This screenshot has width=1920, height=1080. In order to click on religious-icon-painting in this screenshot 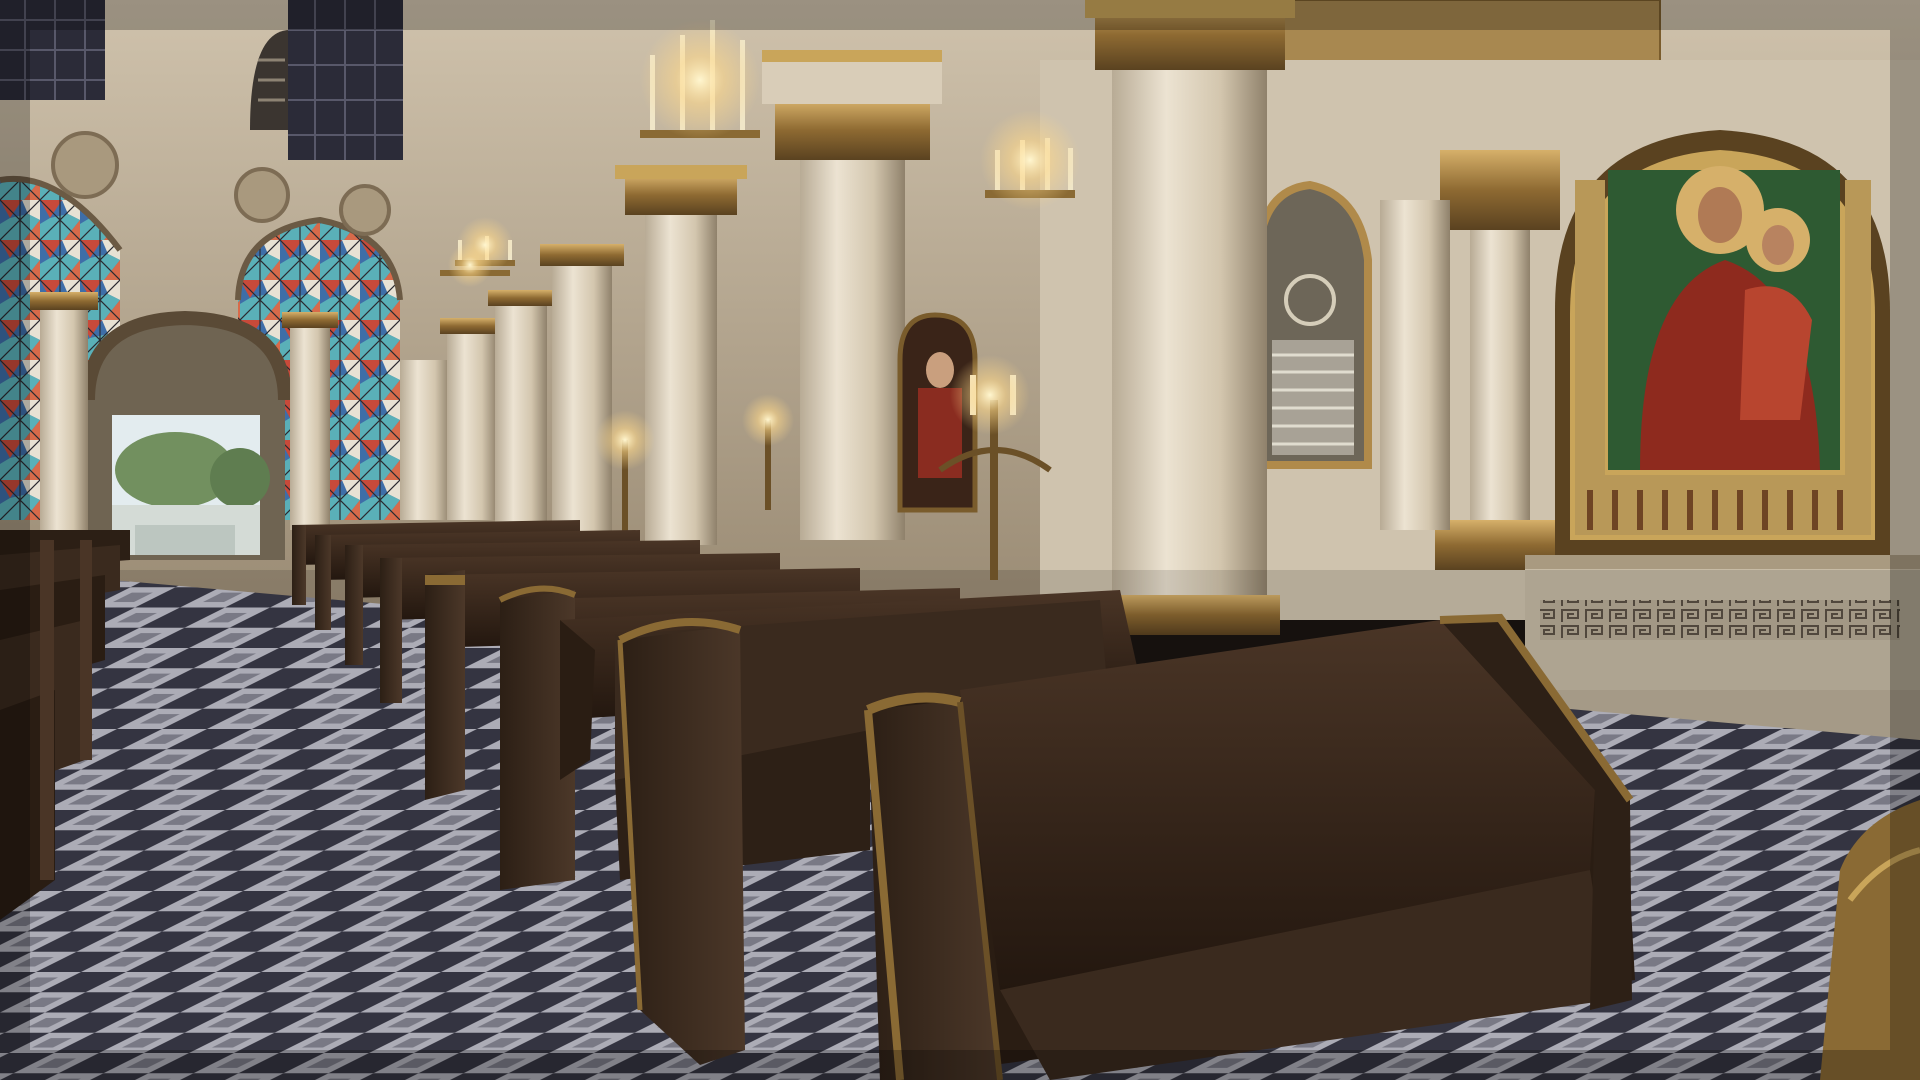, I will do `click(1722, 342)`.